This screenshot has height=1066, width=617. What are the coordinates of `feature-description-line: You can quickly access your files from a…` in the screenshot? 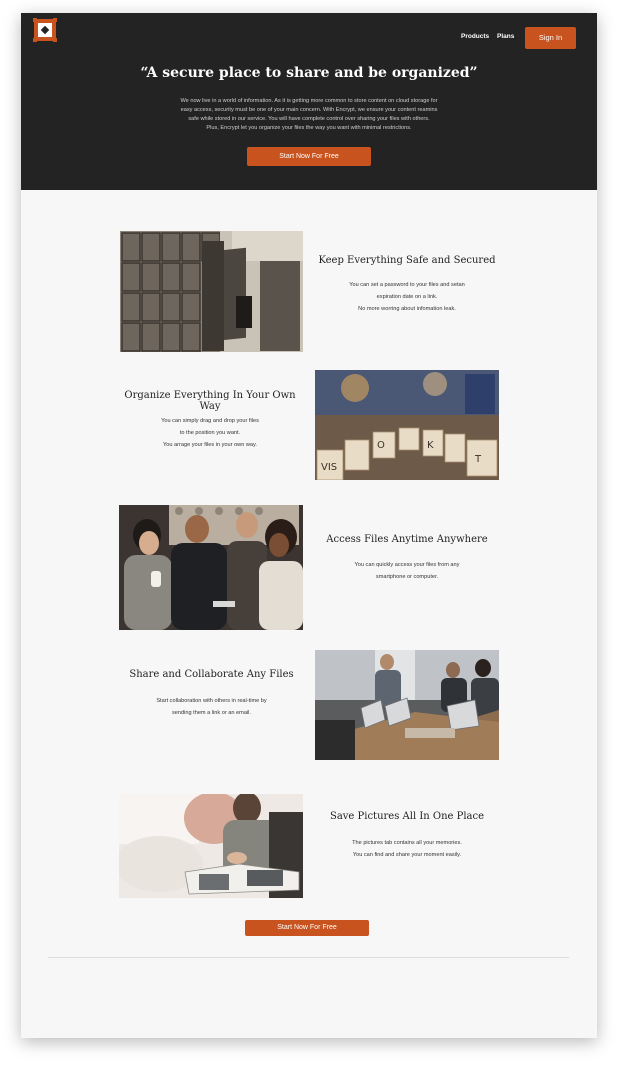 It's located at (407, 565).